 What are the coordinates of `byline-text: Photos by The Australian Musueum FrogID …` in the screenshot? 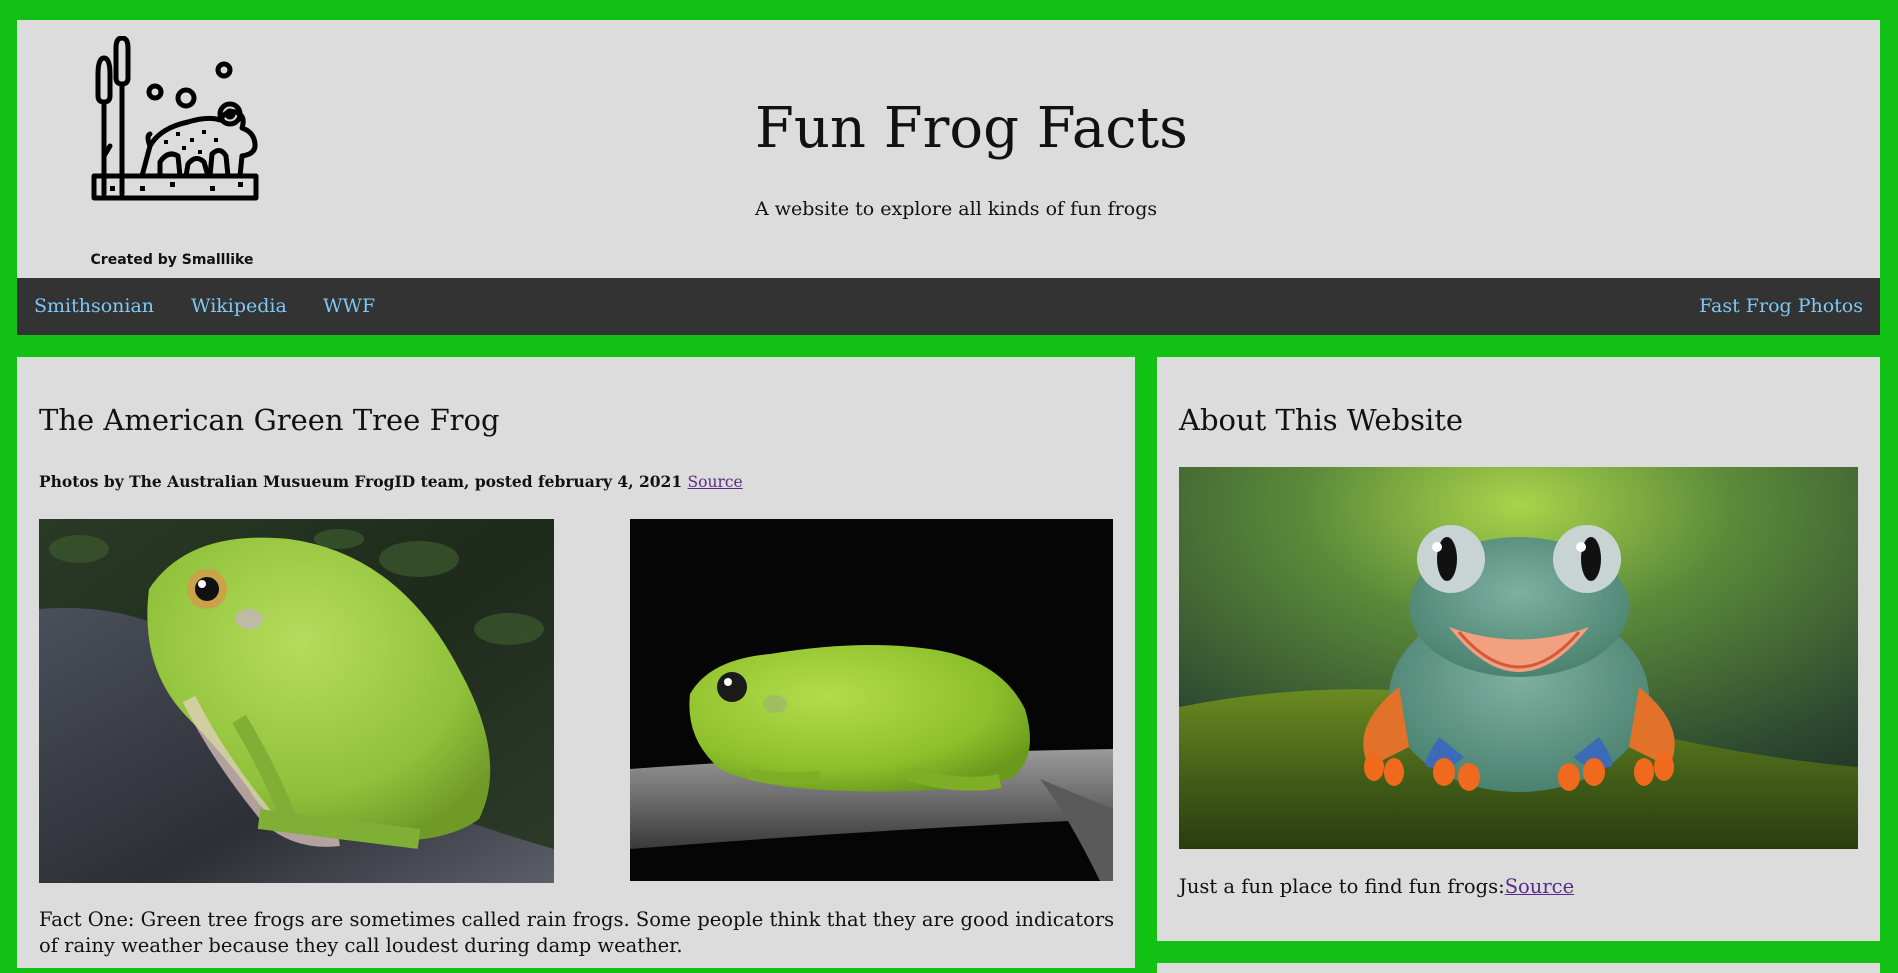 It's located at (361, 481).